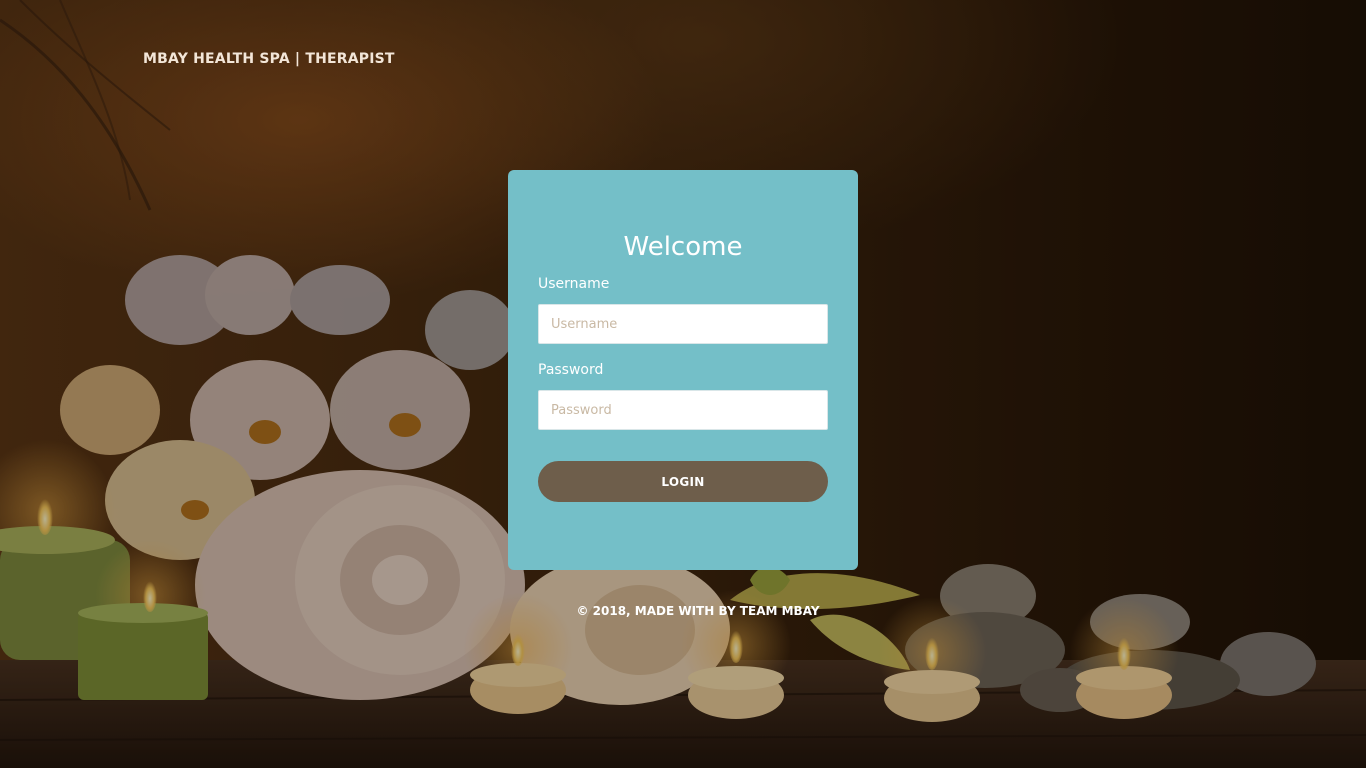 This screenshot has width=1366, height=768. Describe the element at coordinates (683, 370) in the screenshot. I see `login-card: Welcome Username Password LOGIN` at that location.